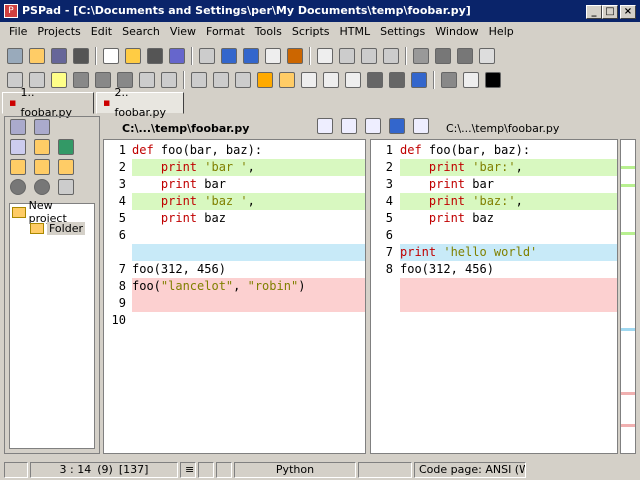 The height and width of the screenshot is (480, 640). I want to click on maximize-button: □, so click(610, 12).